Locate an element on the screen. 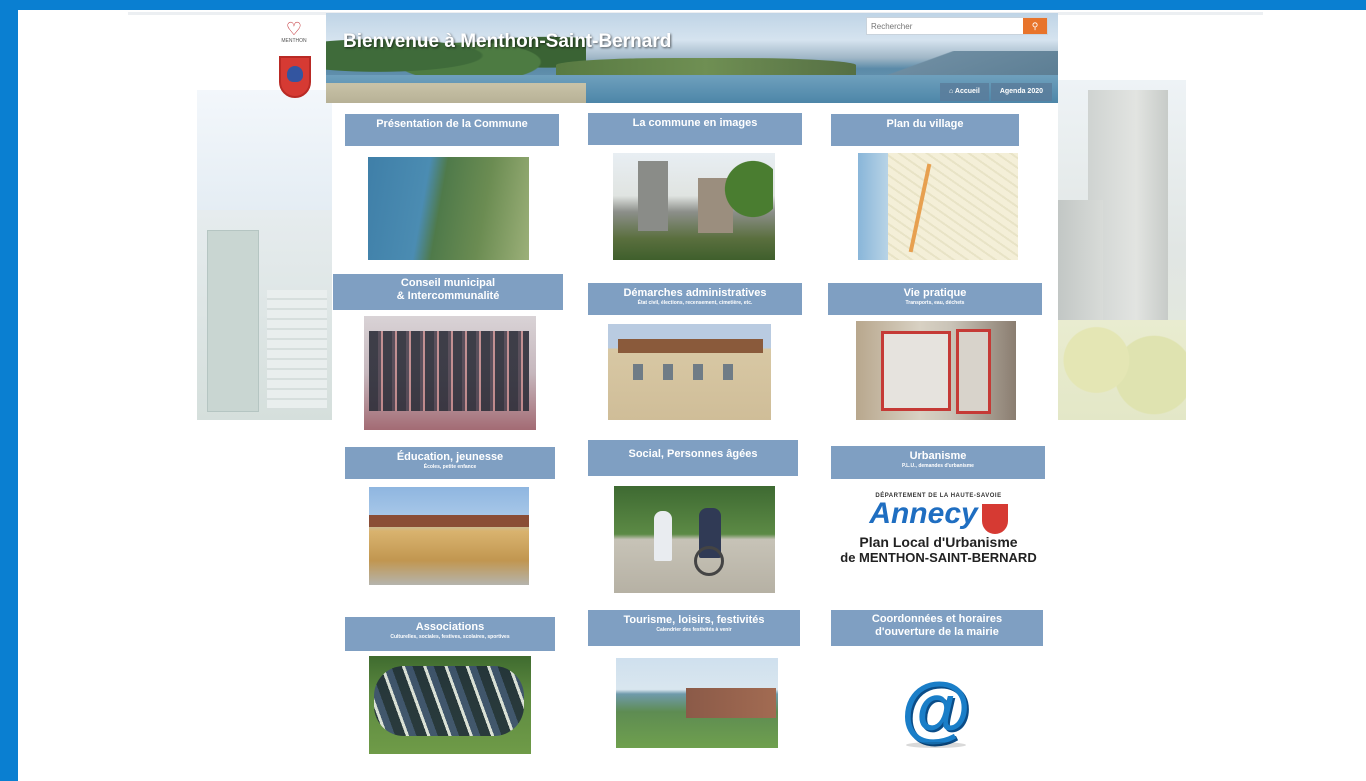 The width and height of the screenshot is (1366, 781). tourism-image is located at coordinates (697, 703).